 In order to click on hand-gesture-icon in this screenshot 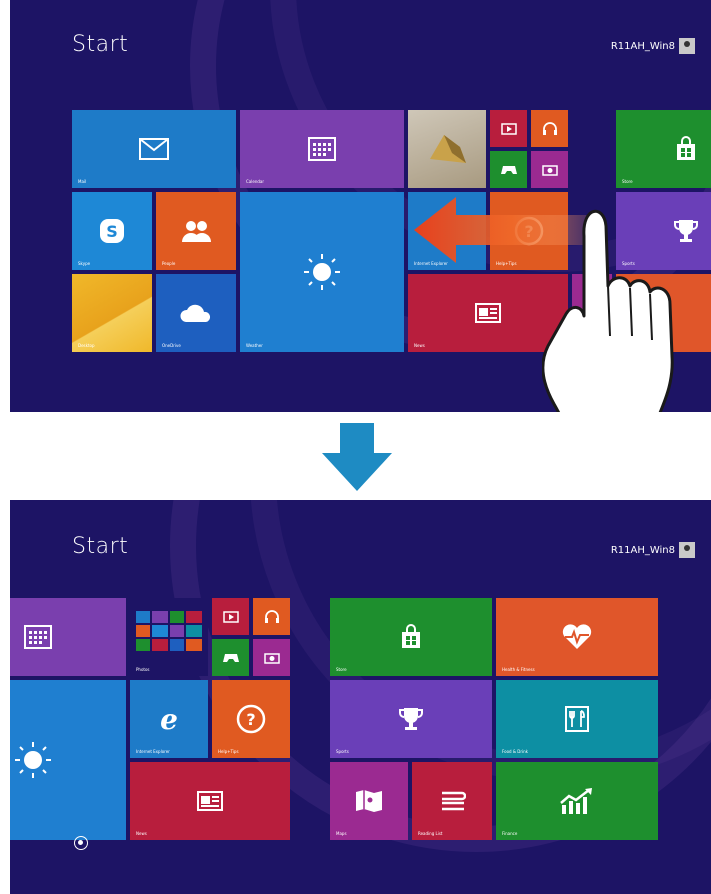, I will do `click(608, 310)`.